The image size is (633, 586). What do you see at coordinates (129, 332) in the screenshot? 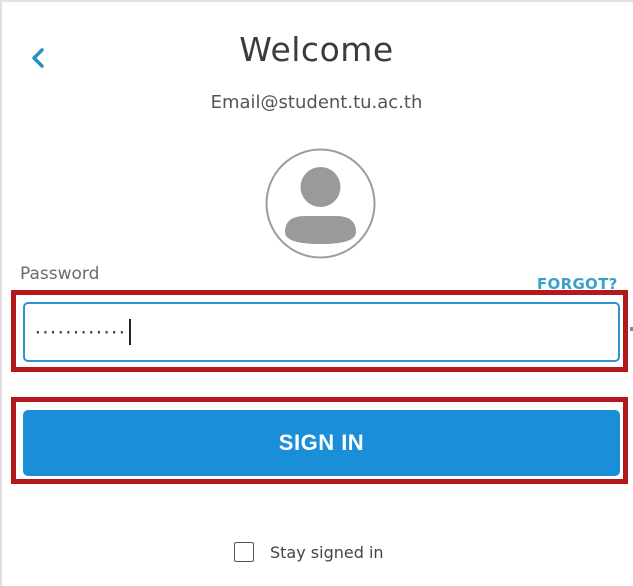
I see `text-caret` at bounding box center [129, 332].